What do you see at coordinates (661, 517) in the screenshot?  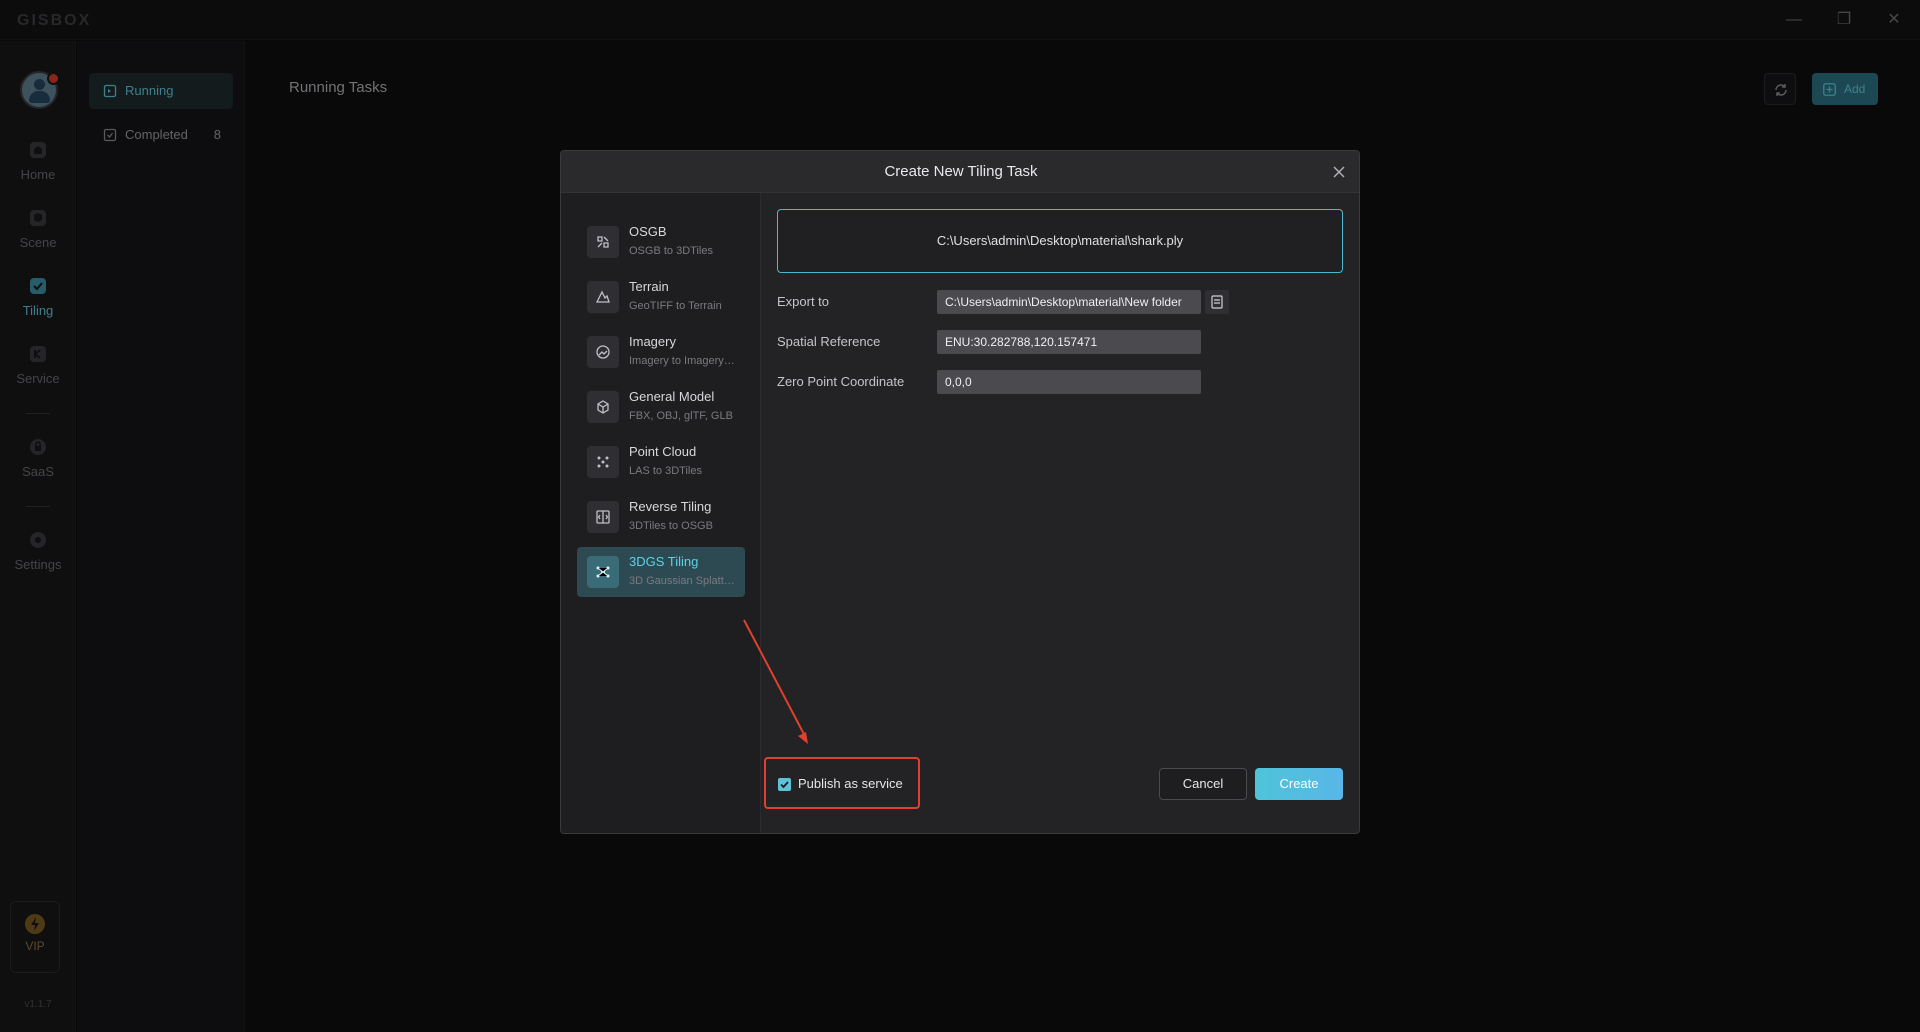 I see `type-item-reverse-tiling: Reverse Tiling 3DTiles to OSGB` at bounding box center [661, 517].